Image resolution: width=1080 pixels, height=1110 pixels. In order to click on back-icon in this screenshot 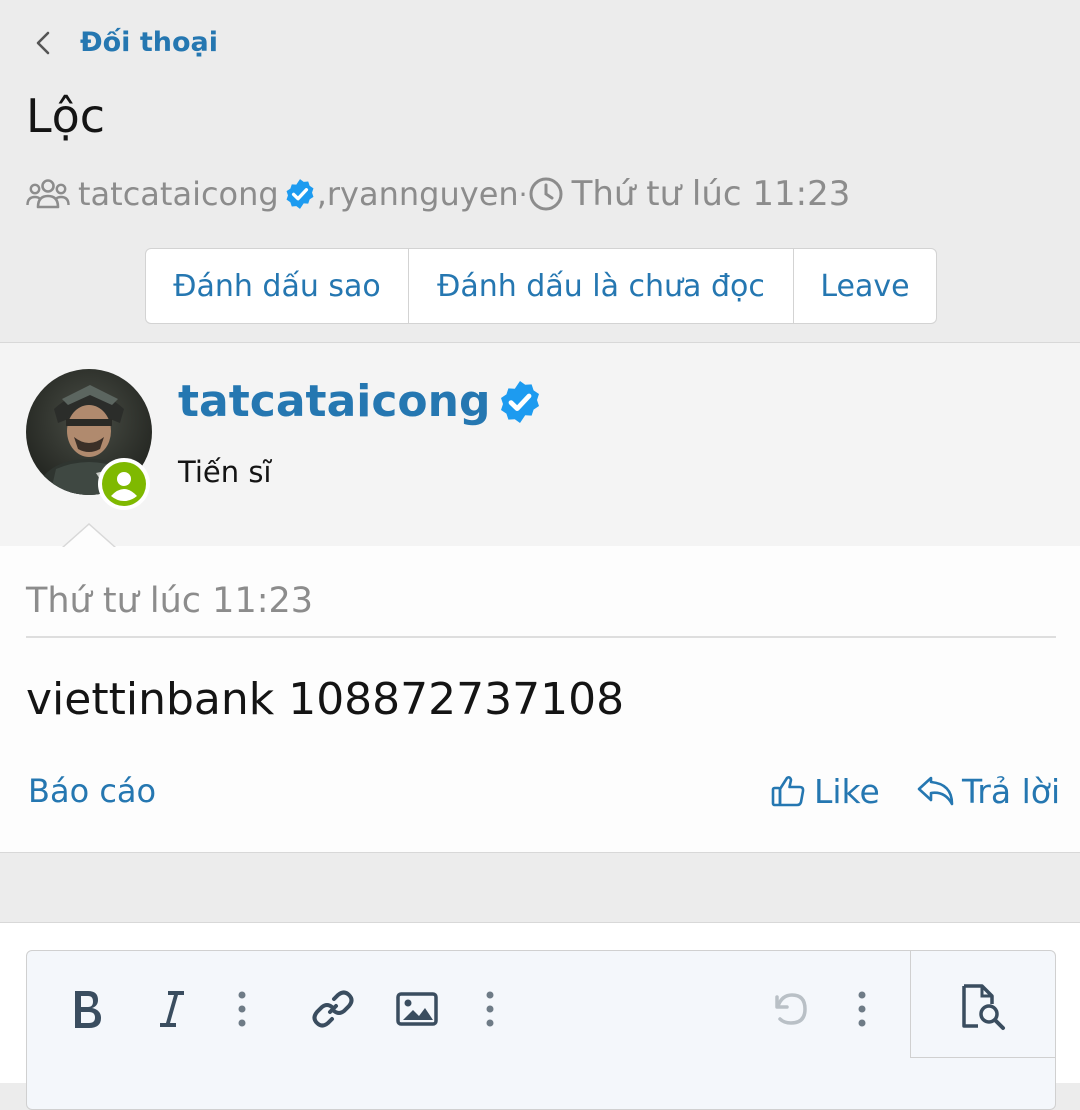, I will do `click(43, 43)`.